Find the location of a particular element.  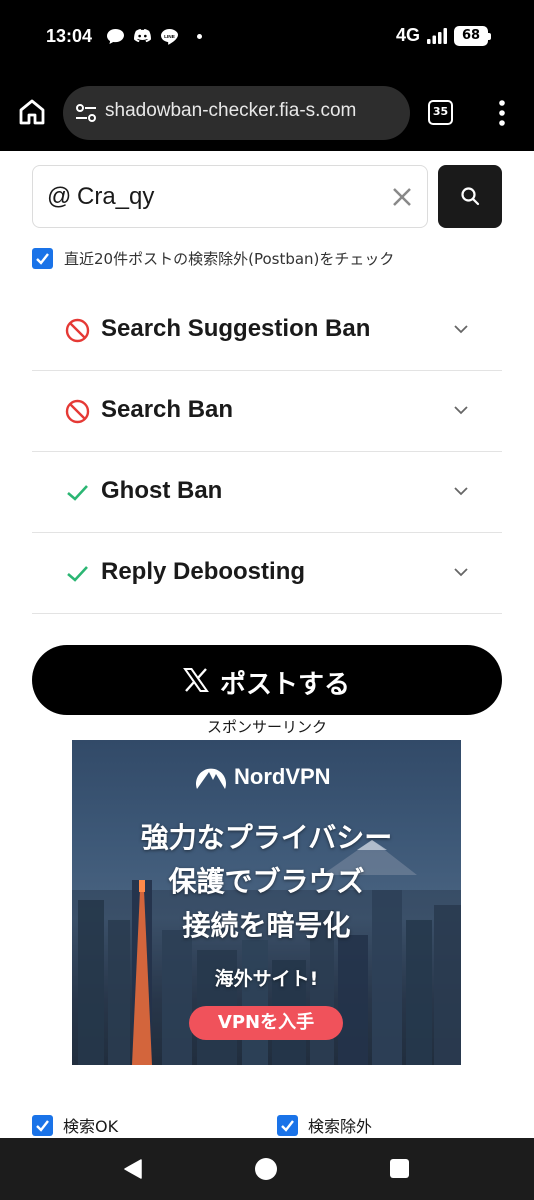

ad-headline-2: 保護でブラウズ is located at coordinates (266, 881).